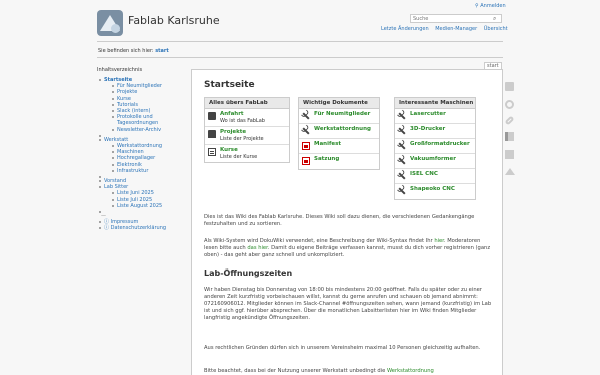  Describe the element at coordinates (435, 103) in the screenshot. I see `box-header: Interessante Maschinen` at that location.